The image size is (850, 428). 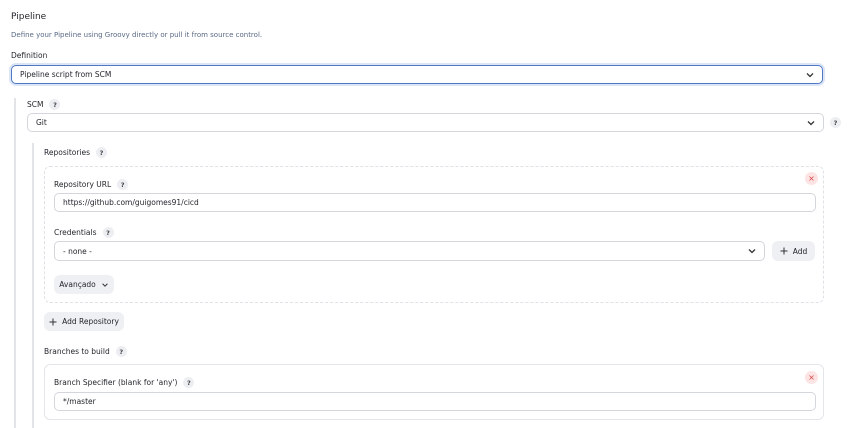 What do you see at coordinates (102, 152) in the screenshot?
I see `repositories-help-icon: ?` at bounding box center [102, 152].